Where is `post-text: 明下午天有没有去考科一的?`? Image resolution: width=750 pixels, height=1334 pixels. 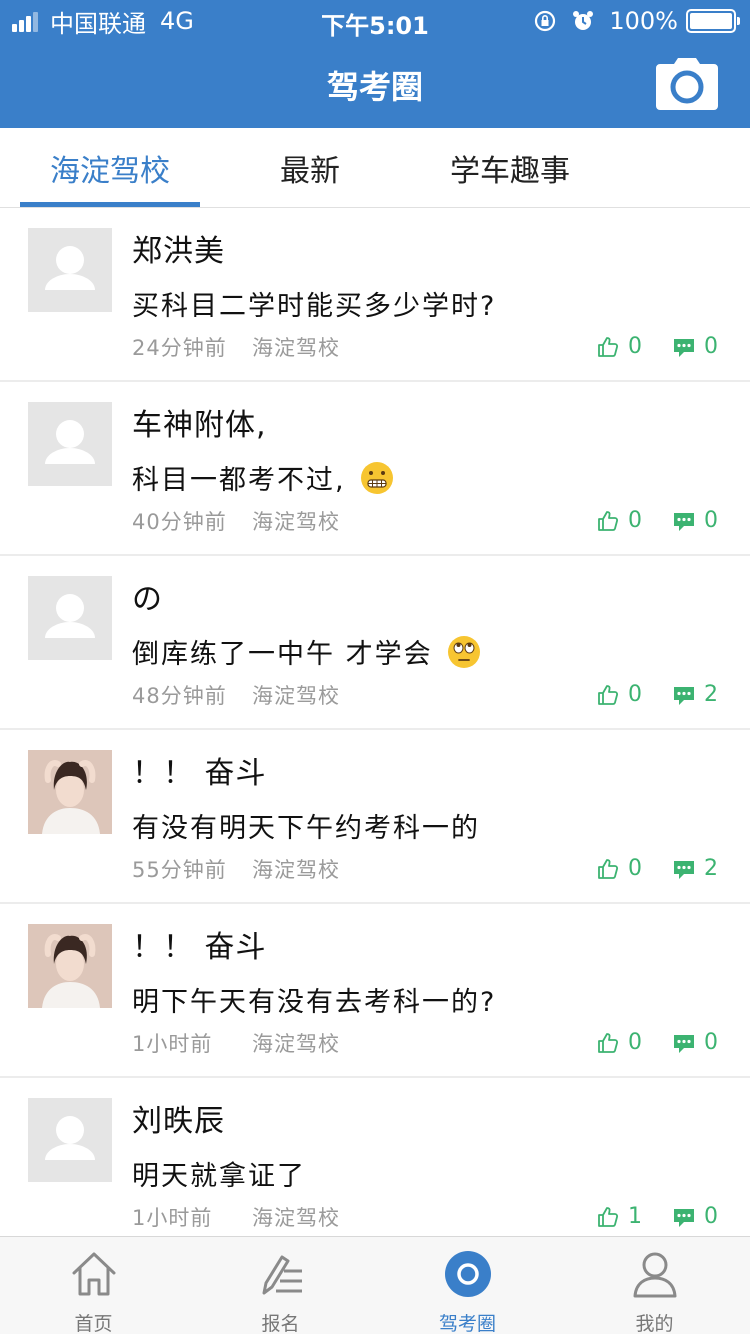 post-text: 明下午天有没有去考科一的? is located at coordinates (314, 1002).